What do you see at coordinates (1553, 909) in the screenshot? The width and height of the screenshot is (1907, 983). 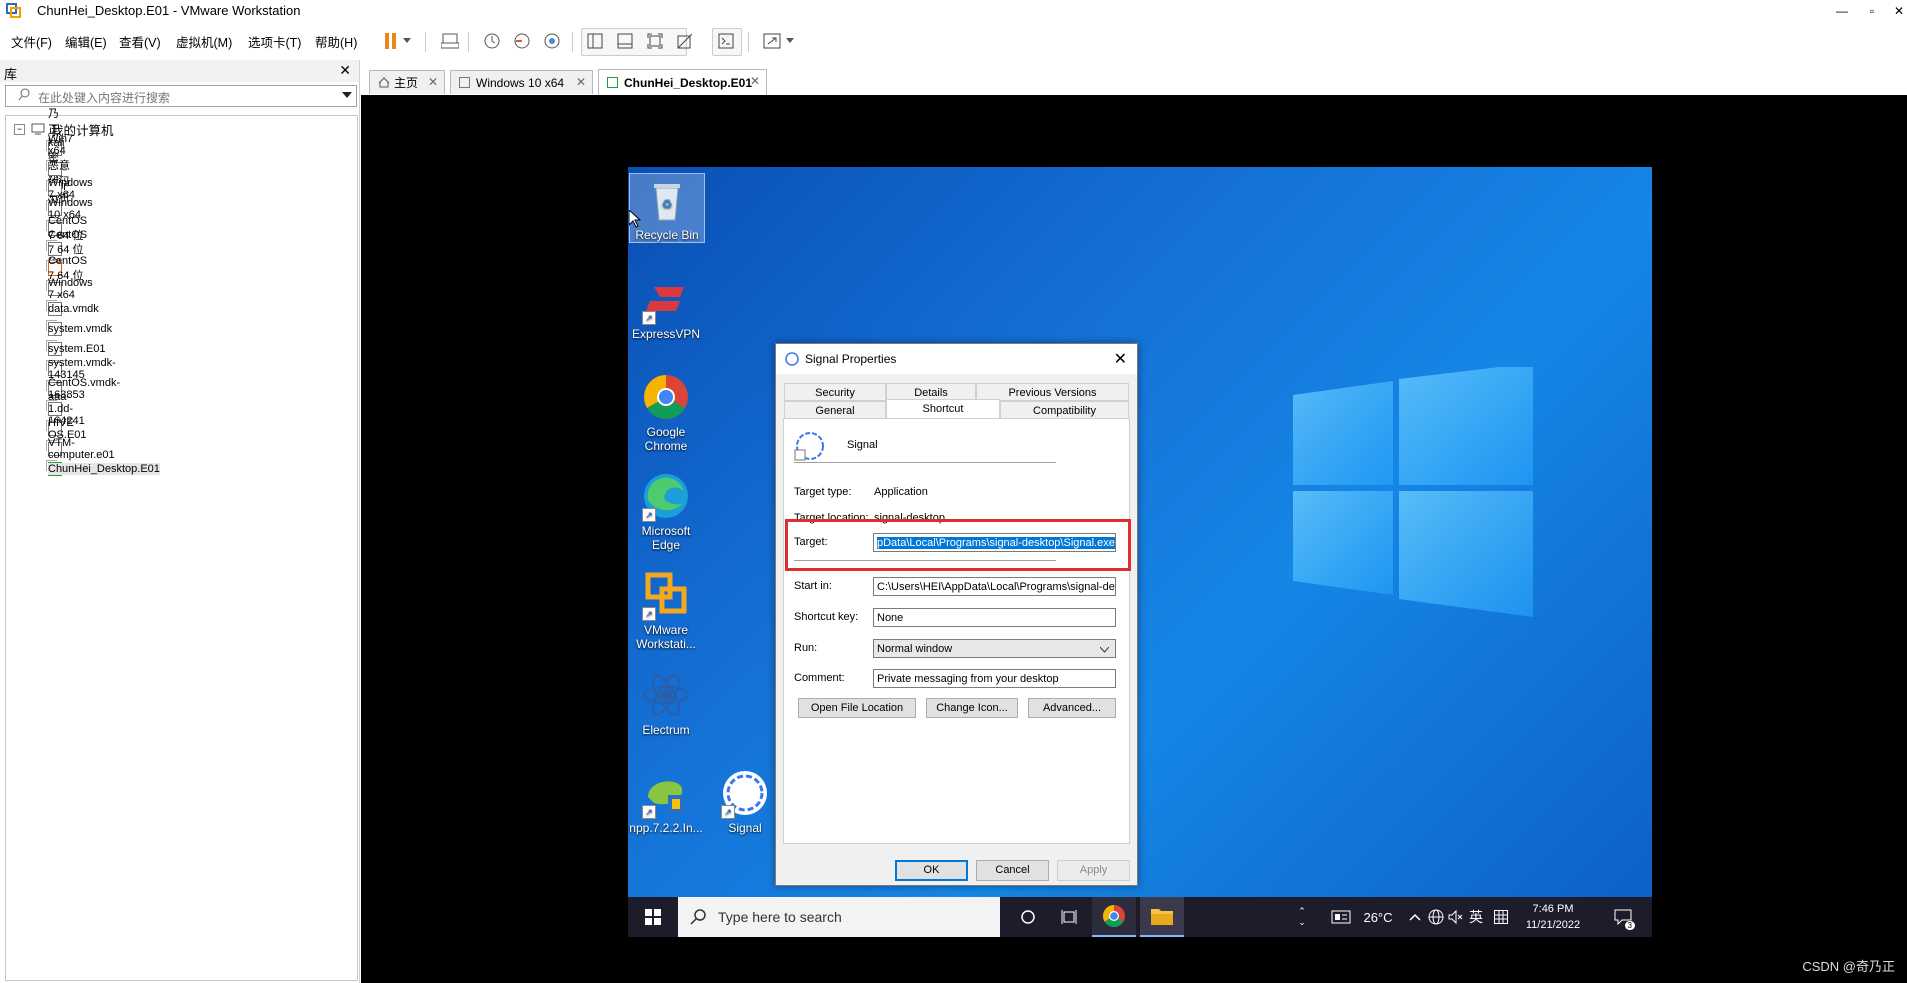 I see `clock-time: 7:46 PM` at bounding box center [1553, 909].